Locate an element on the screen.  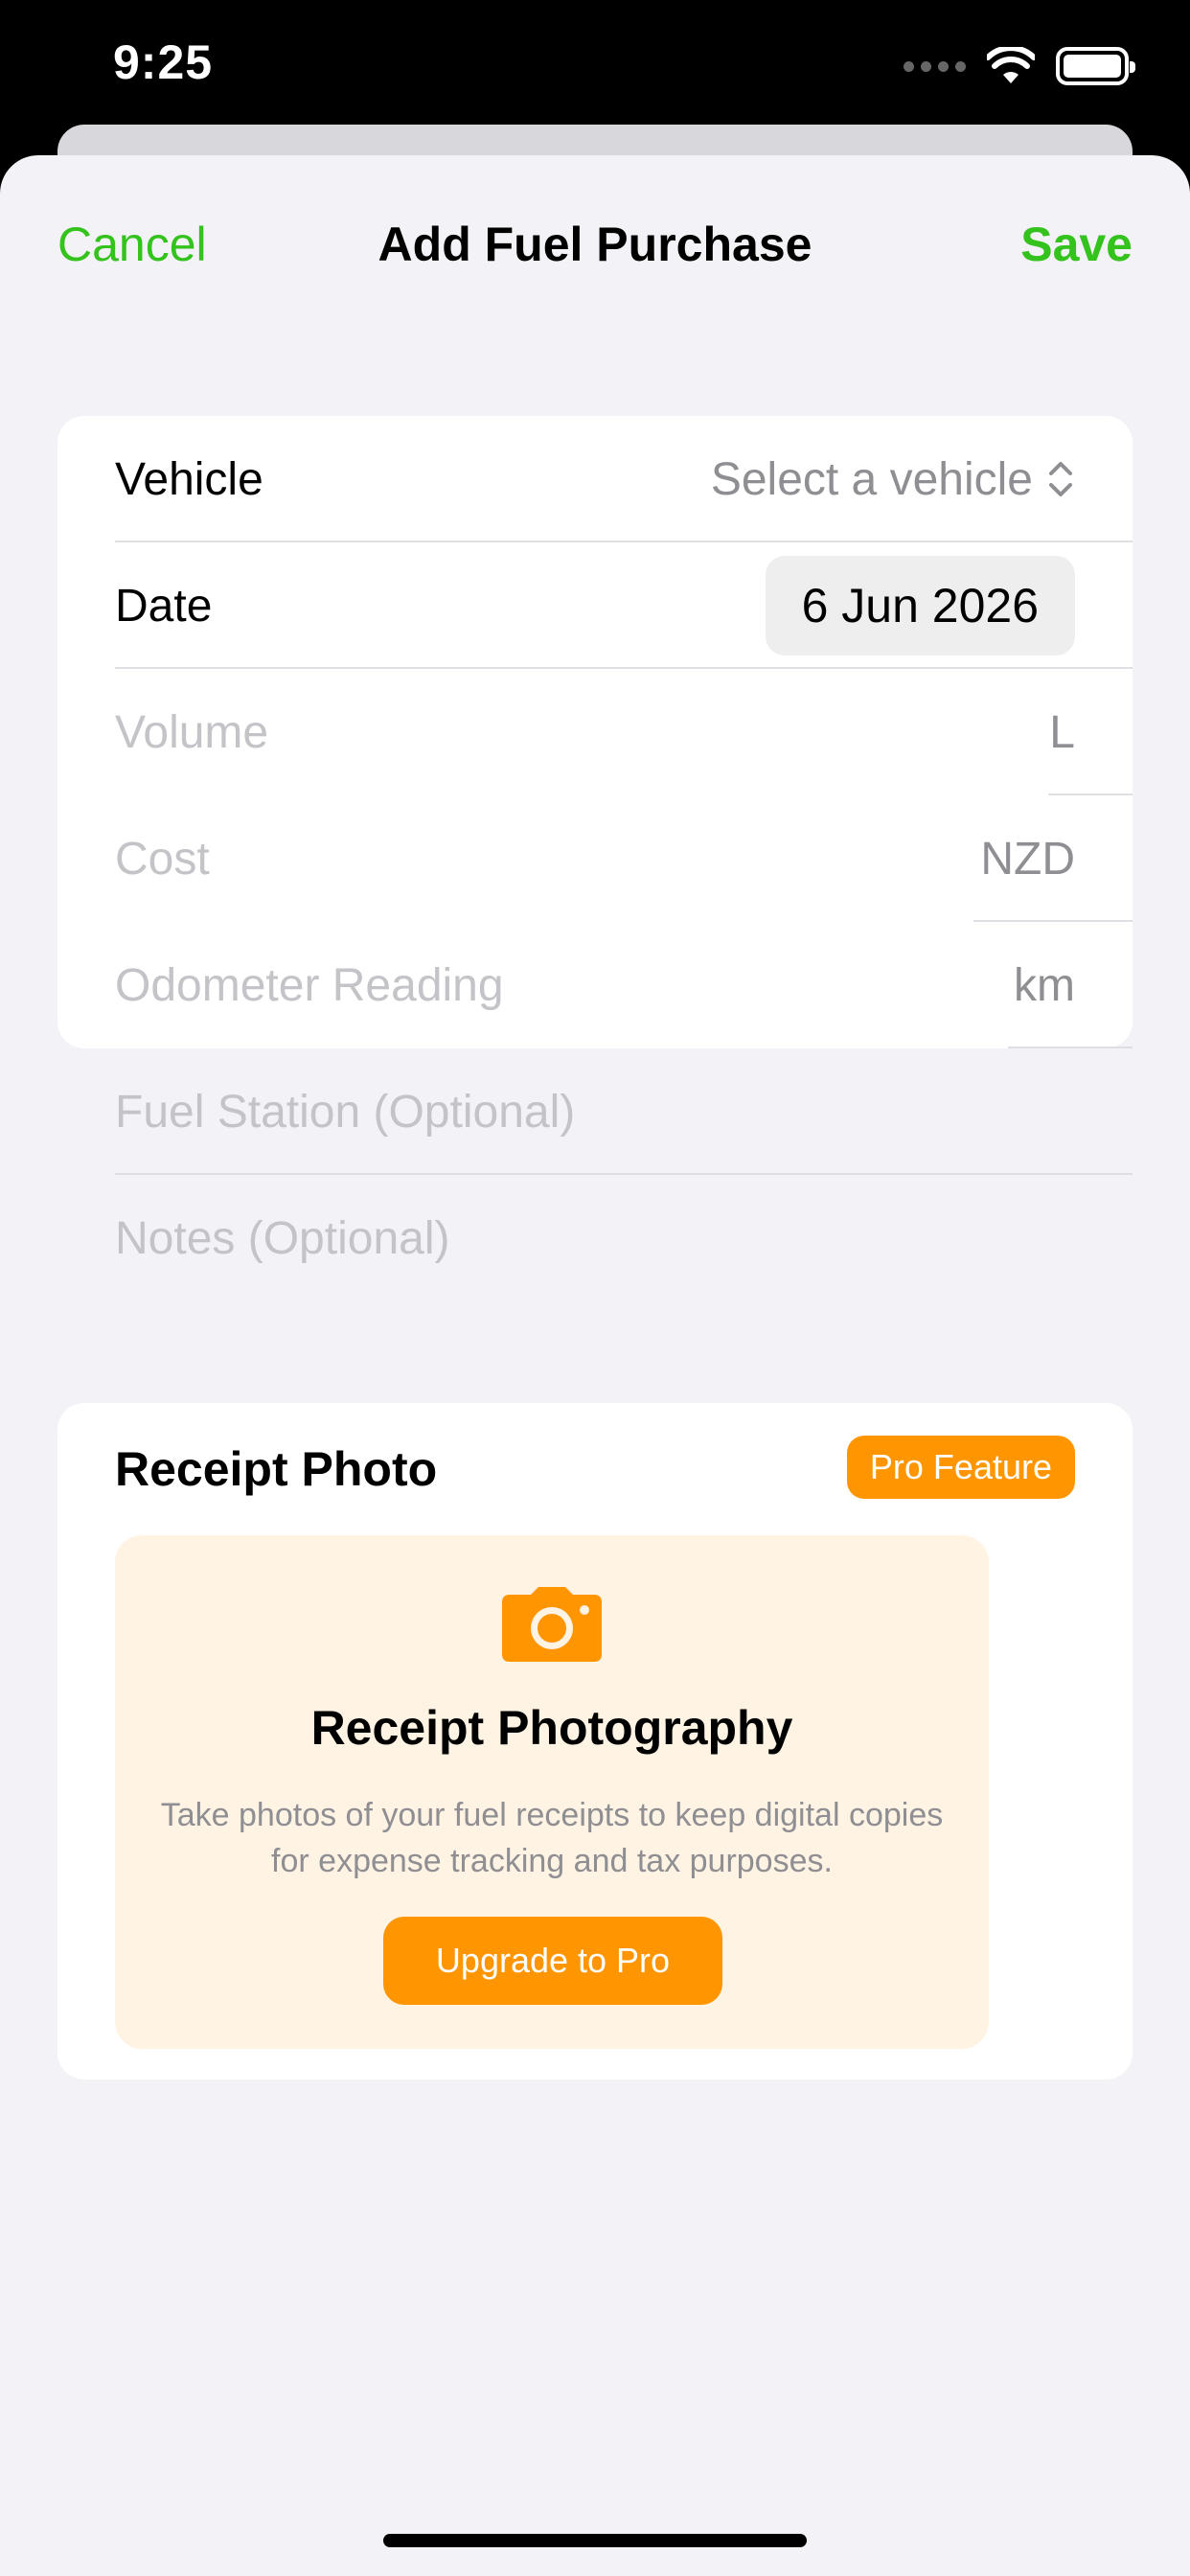
notes-input: Notes (Optional) is located at coordinates (282, 1238).